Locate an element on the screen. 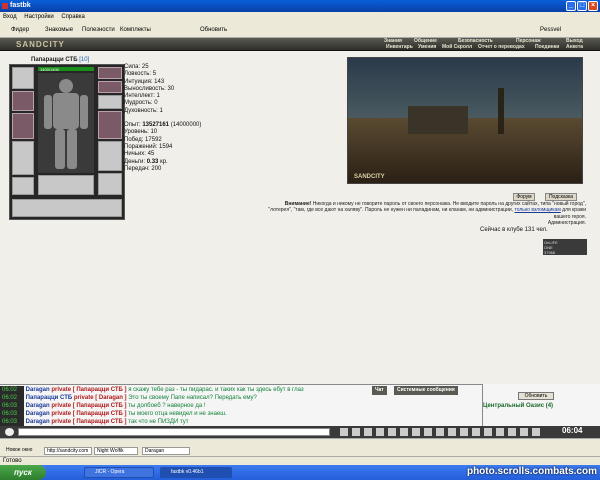 The image size is (600, 480). nav-fights: Поединки is located at coordinates (547, 47).